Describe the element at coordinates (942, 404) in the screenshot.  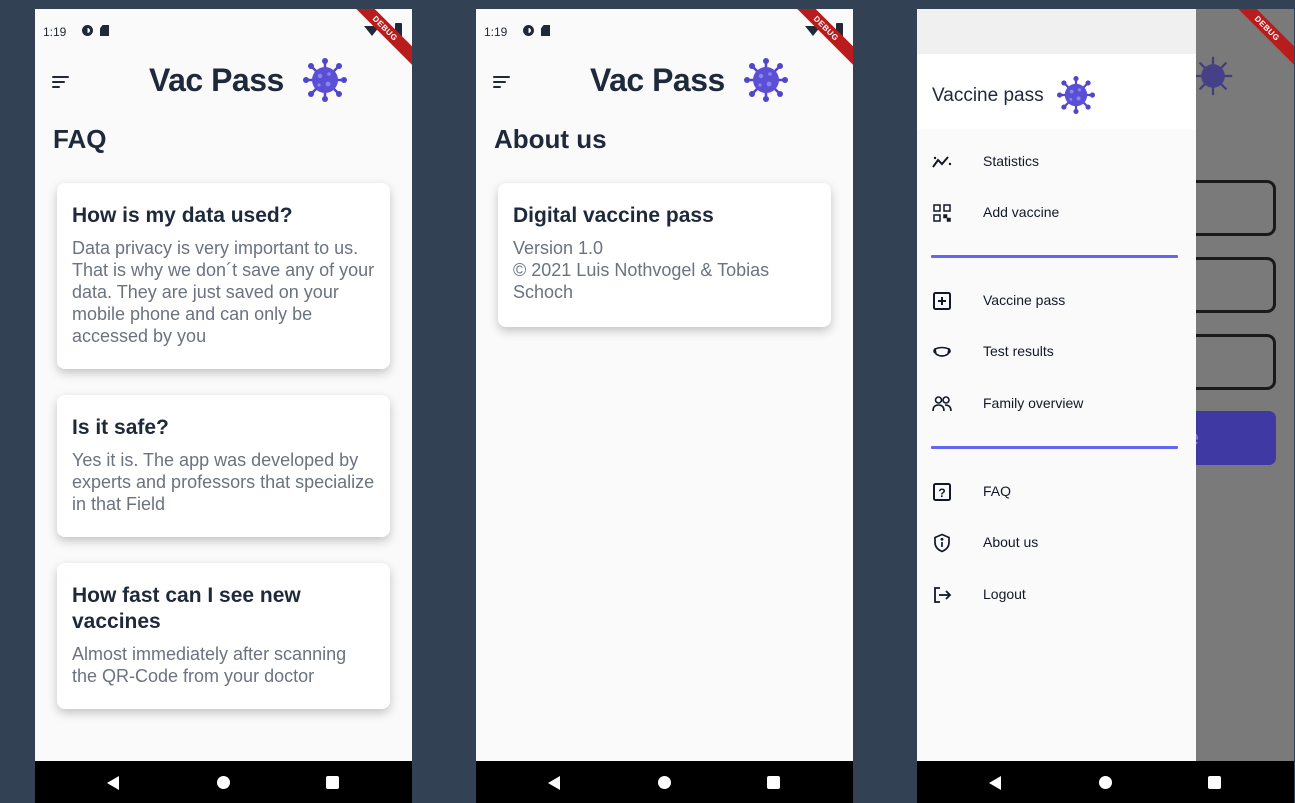
I see `people-icon` at that location.